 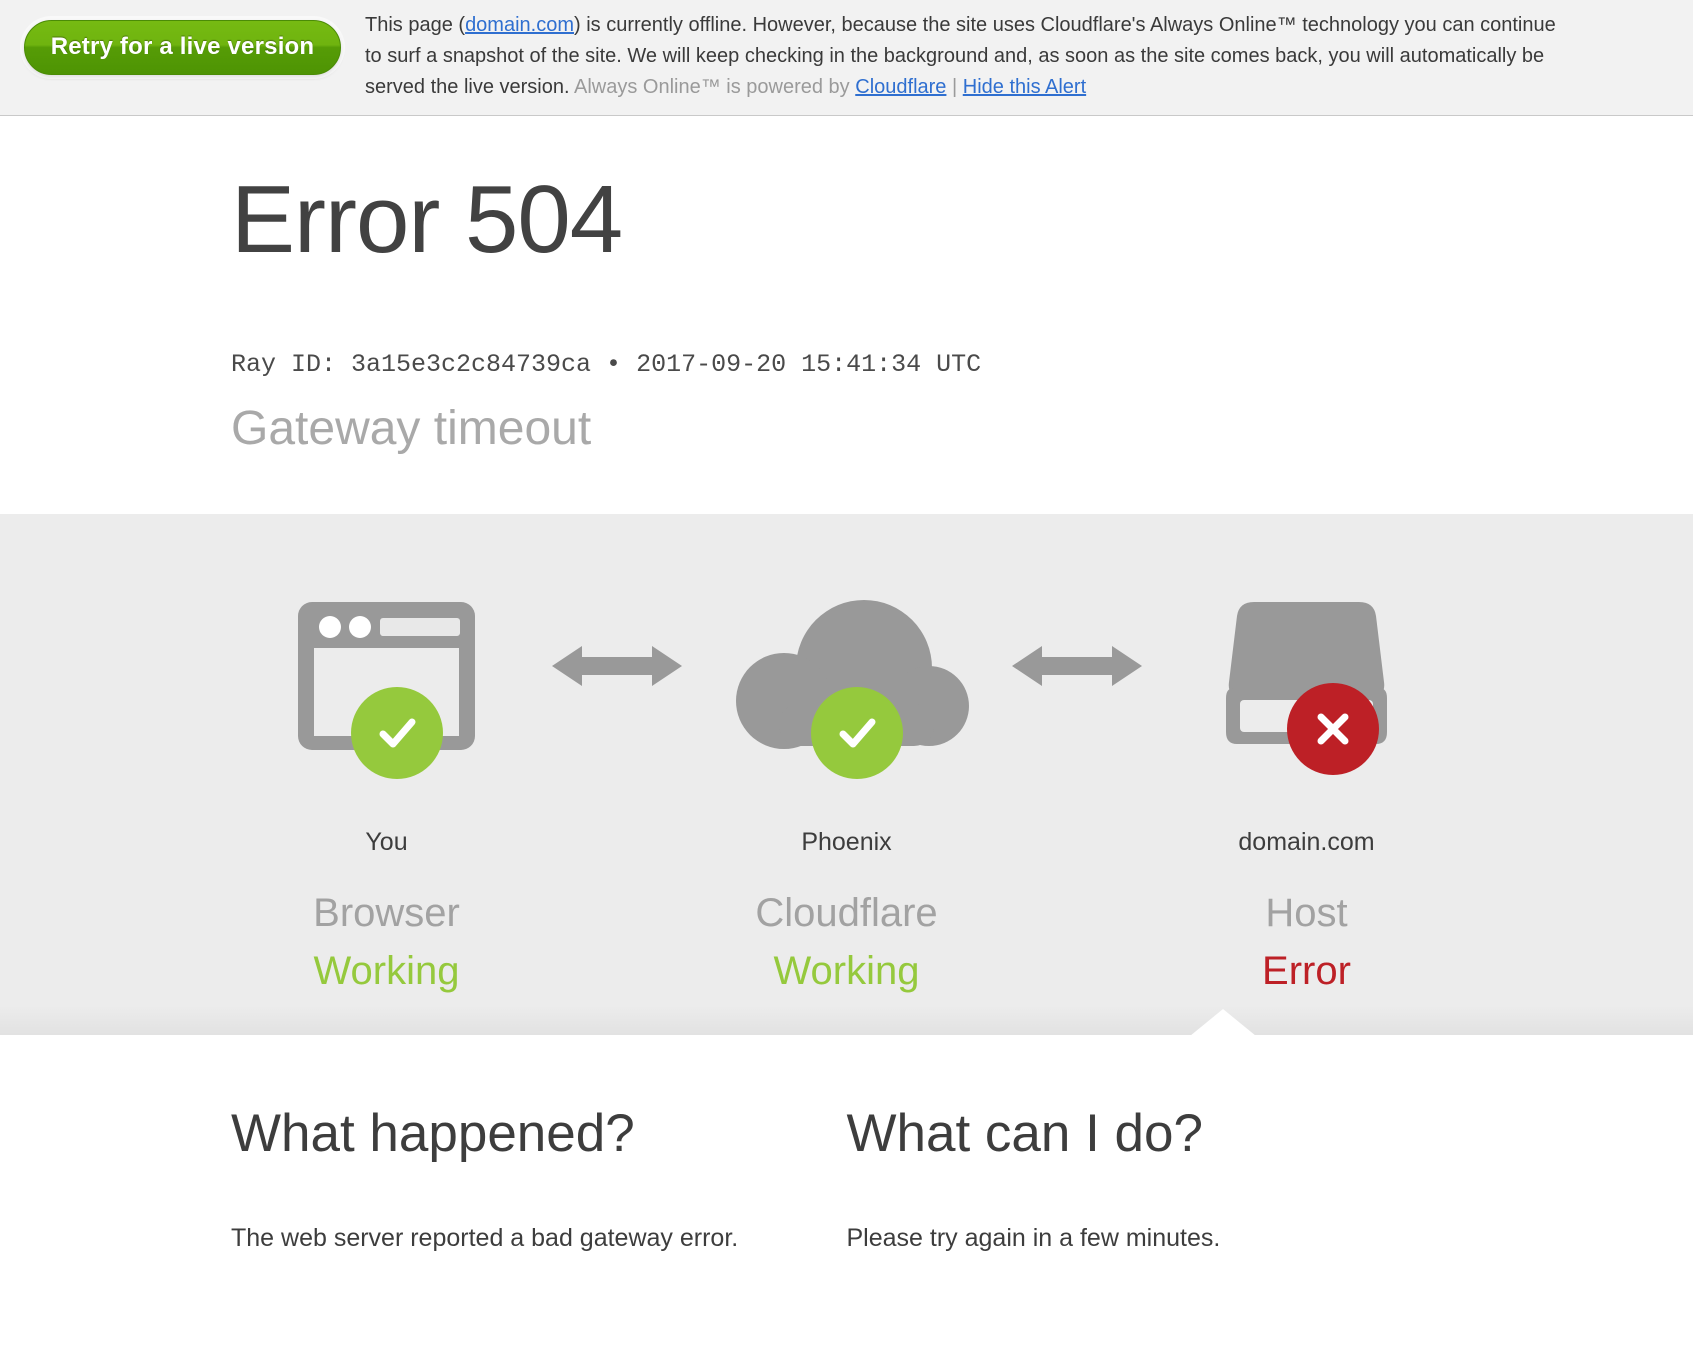 What do you see at coordinates (386, 912) in the screenshot?
I see `node-kind-browser: Browser` at bounding box center [386, 912].